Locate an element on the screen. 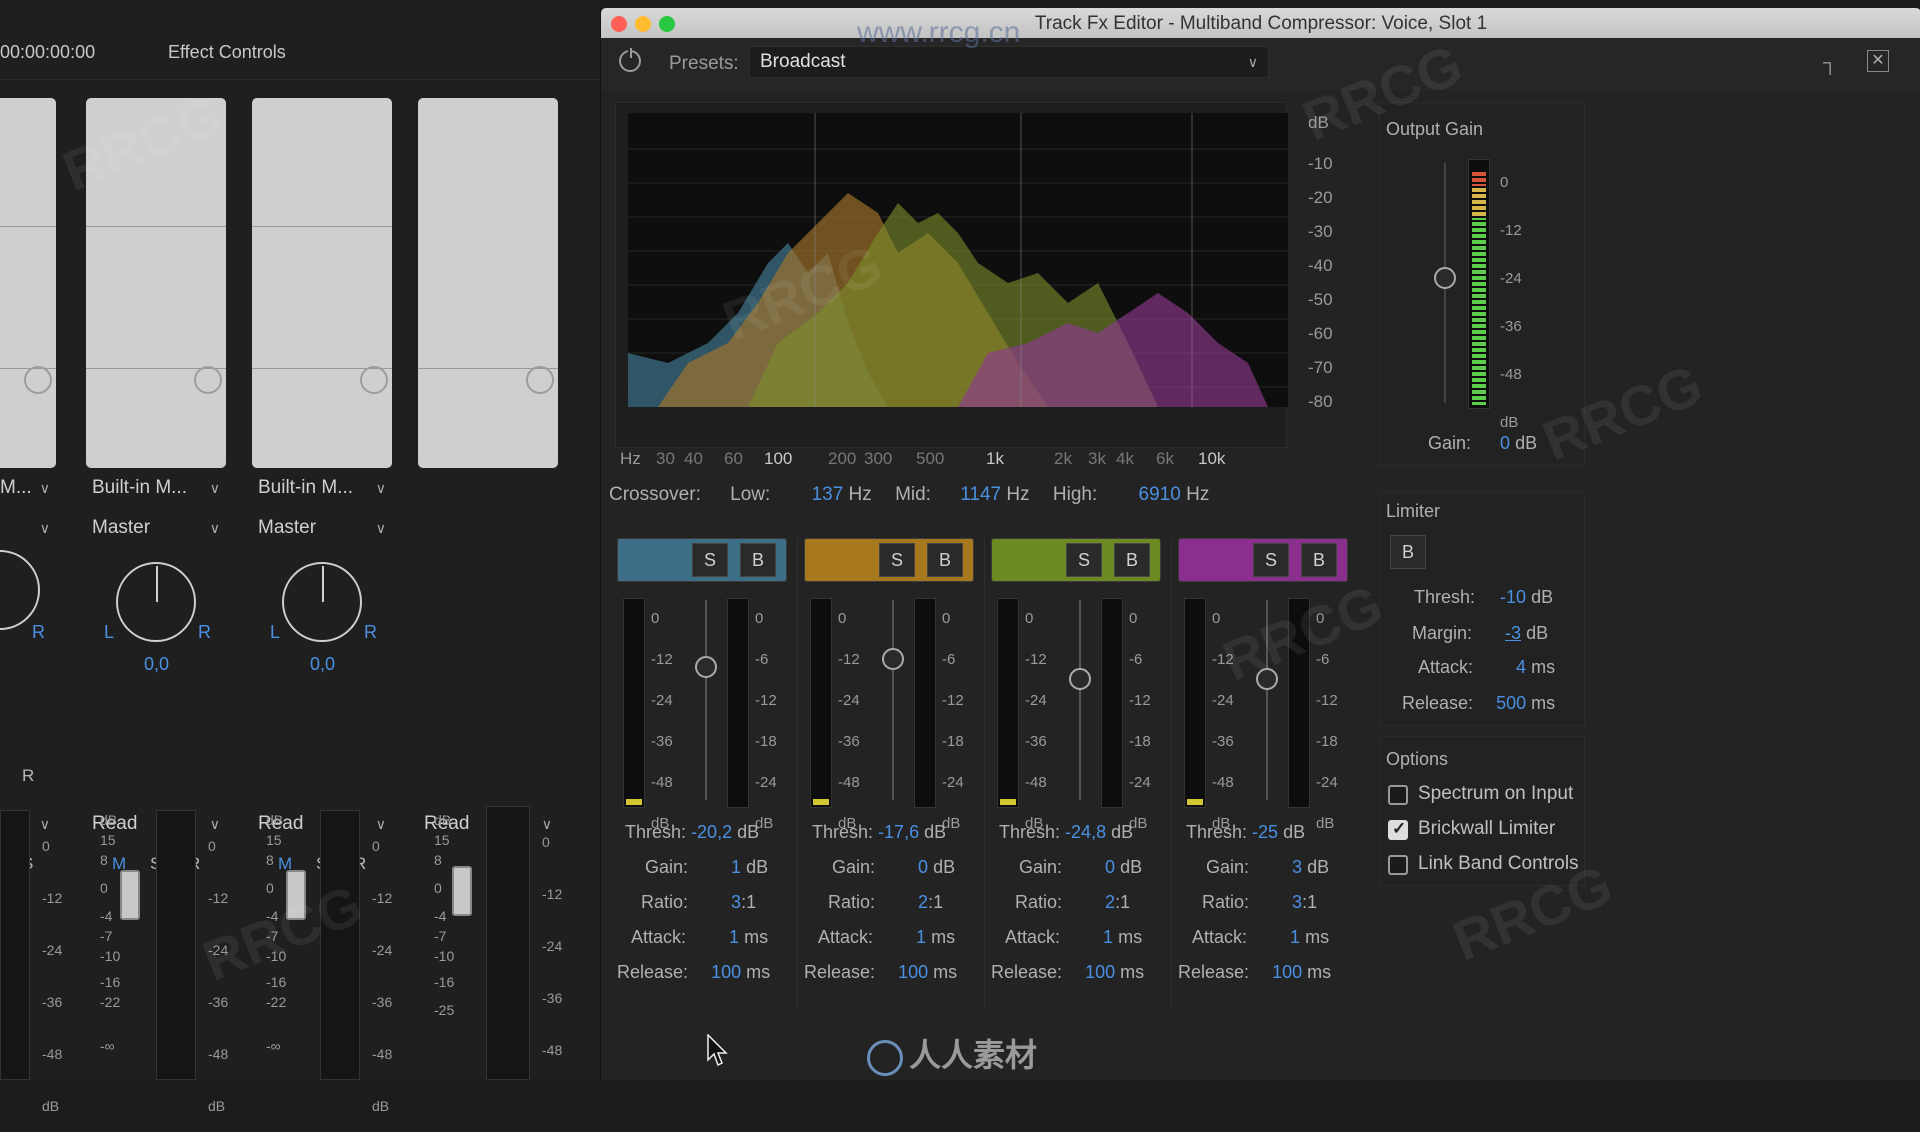 The height and width of the screenshot is (1132, 1920). band-thresh-value: -20,2 is located at coordinates (711, 832).